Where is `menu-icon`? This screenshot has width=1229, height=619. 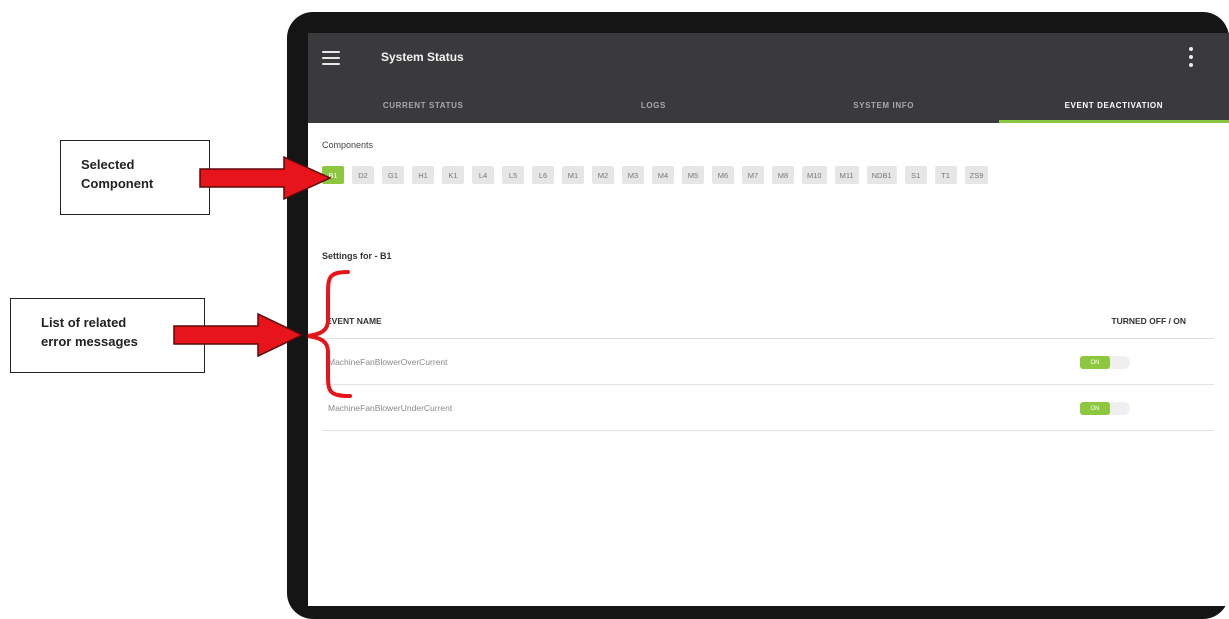 menu-icon is located at coordinates (331, 58).